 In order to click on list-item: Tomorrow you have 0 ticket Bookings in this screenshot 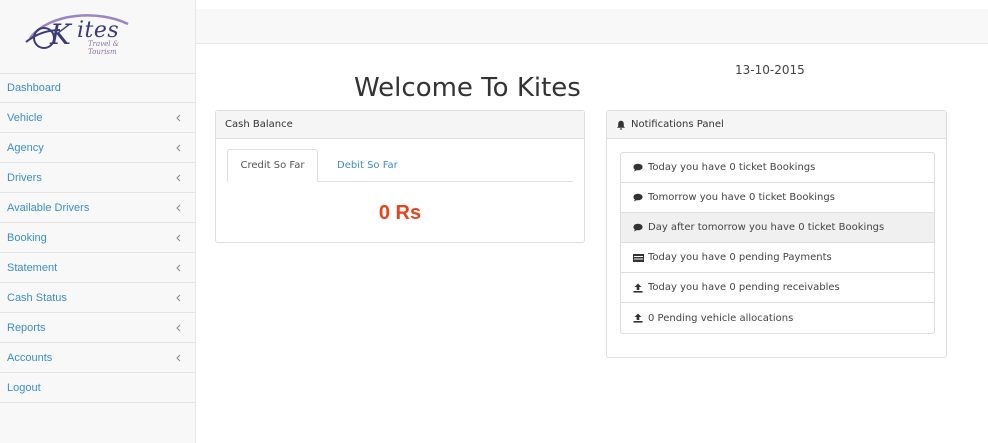, I will do `click(777, 198)`.